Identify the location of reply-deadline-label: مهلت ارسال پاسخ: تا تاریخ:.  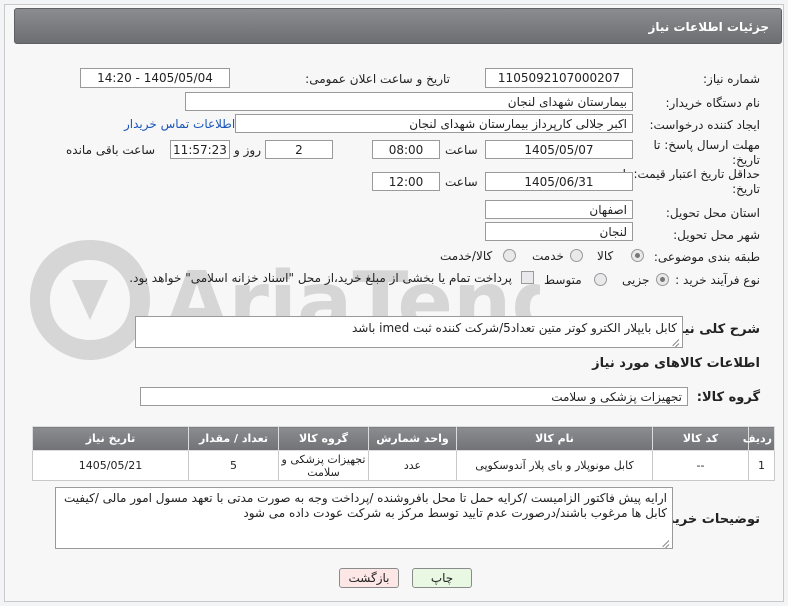
(706, 152).